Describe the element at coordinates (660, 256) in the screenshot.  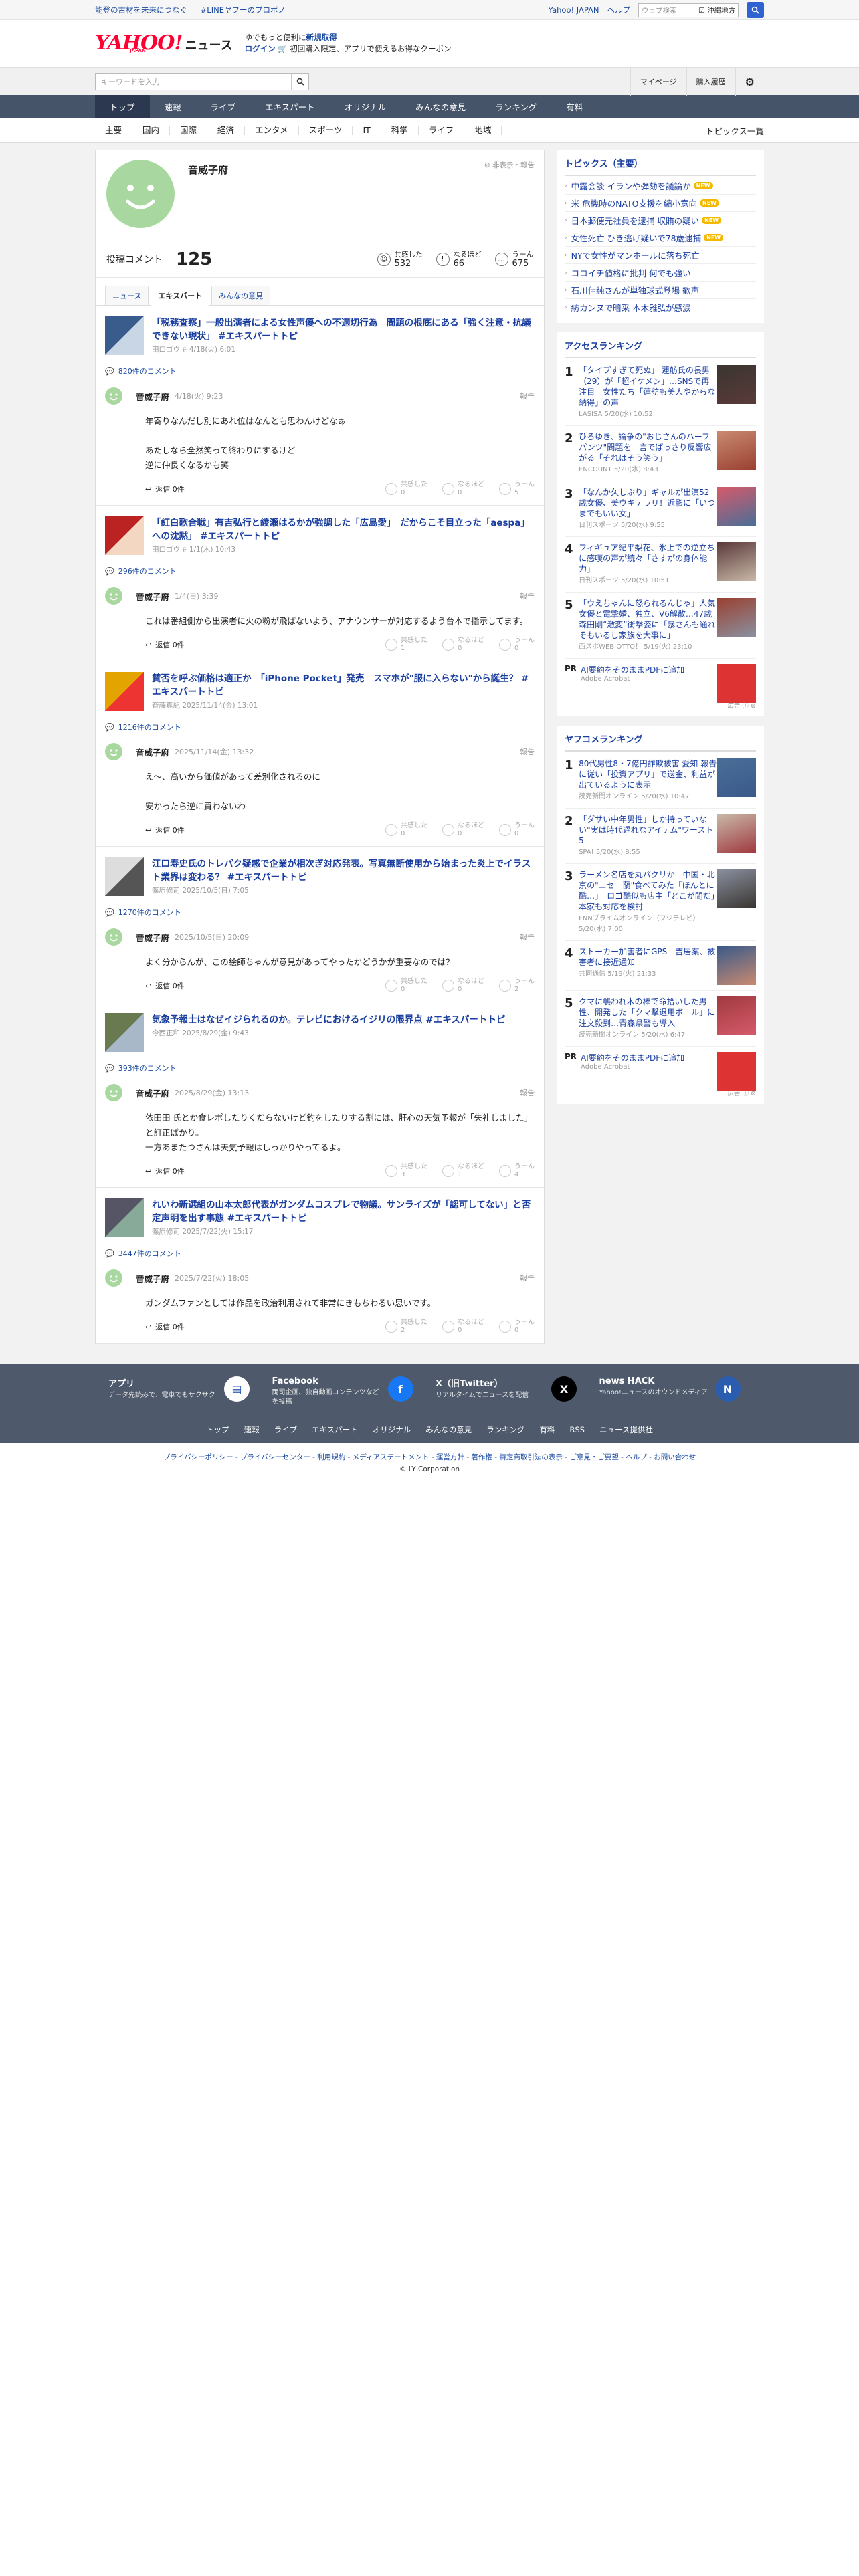
I see `topic-item: › NYで女性がマンホールに落ち死亡` at that location.